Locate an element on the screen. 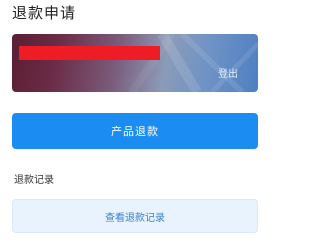  view-refund-records-button: 查看退款记录 is located at coordinates (135, 216).